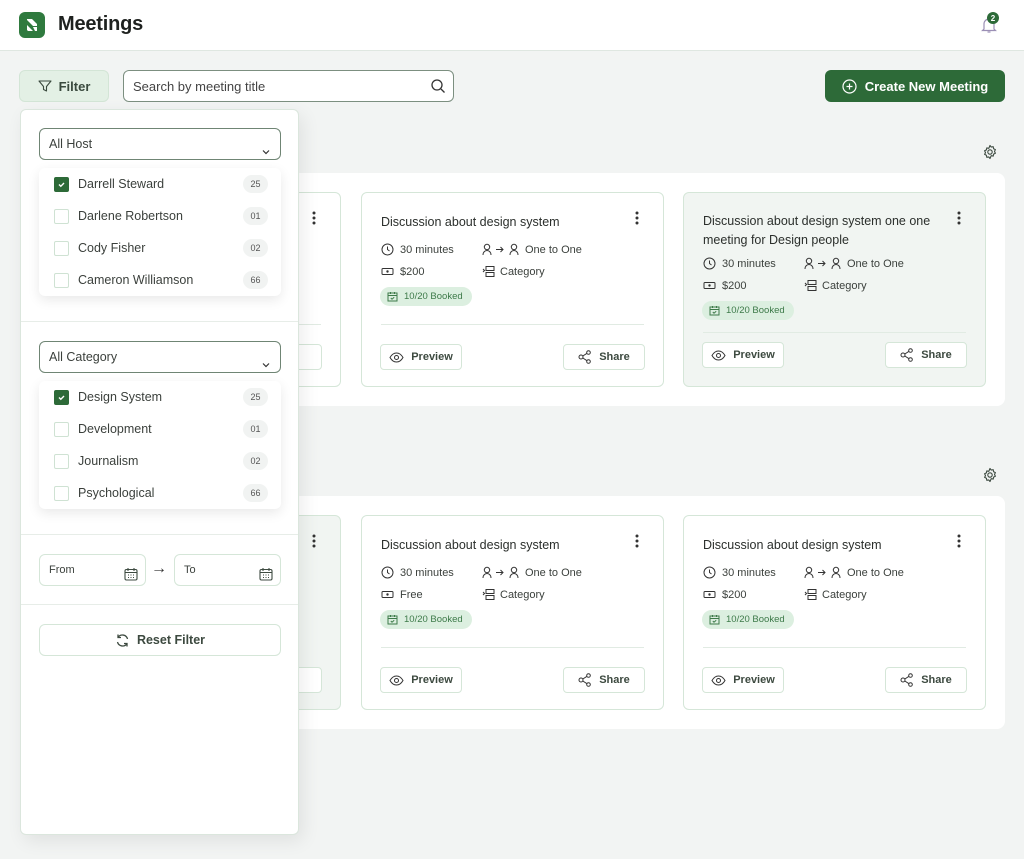  I want to click on share-label: Share, so click(936, 680).